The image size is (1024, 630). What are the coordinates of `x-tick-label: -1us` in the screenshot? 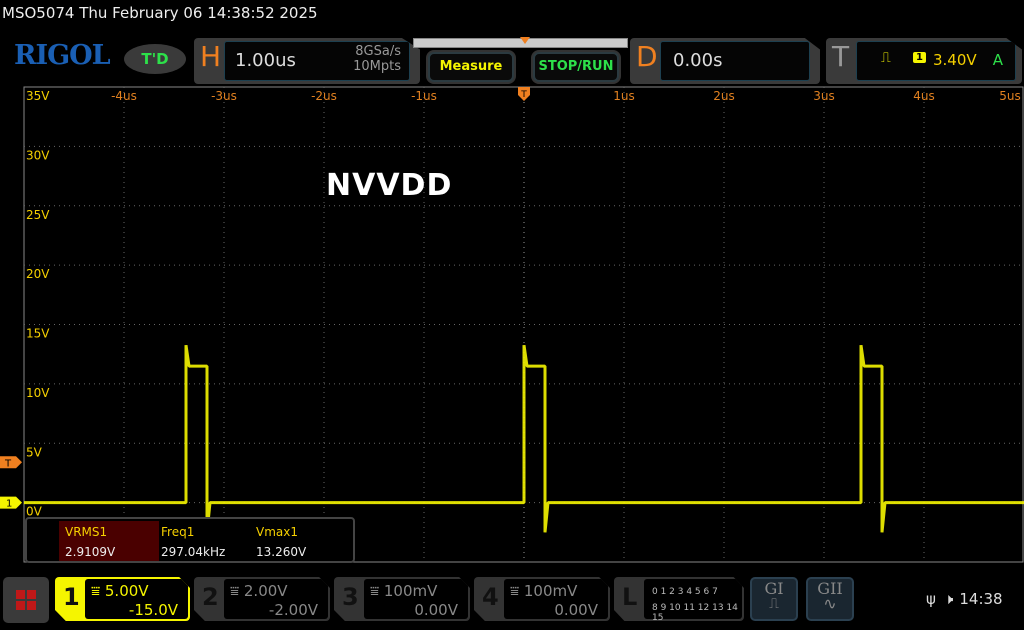 It's located at (424, 96).